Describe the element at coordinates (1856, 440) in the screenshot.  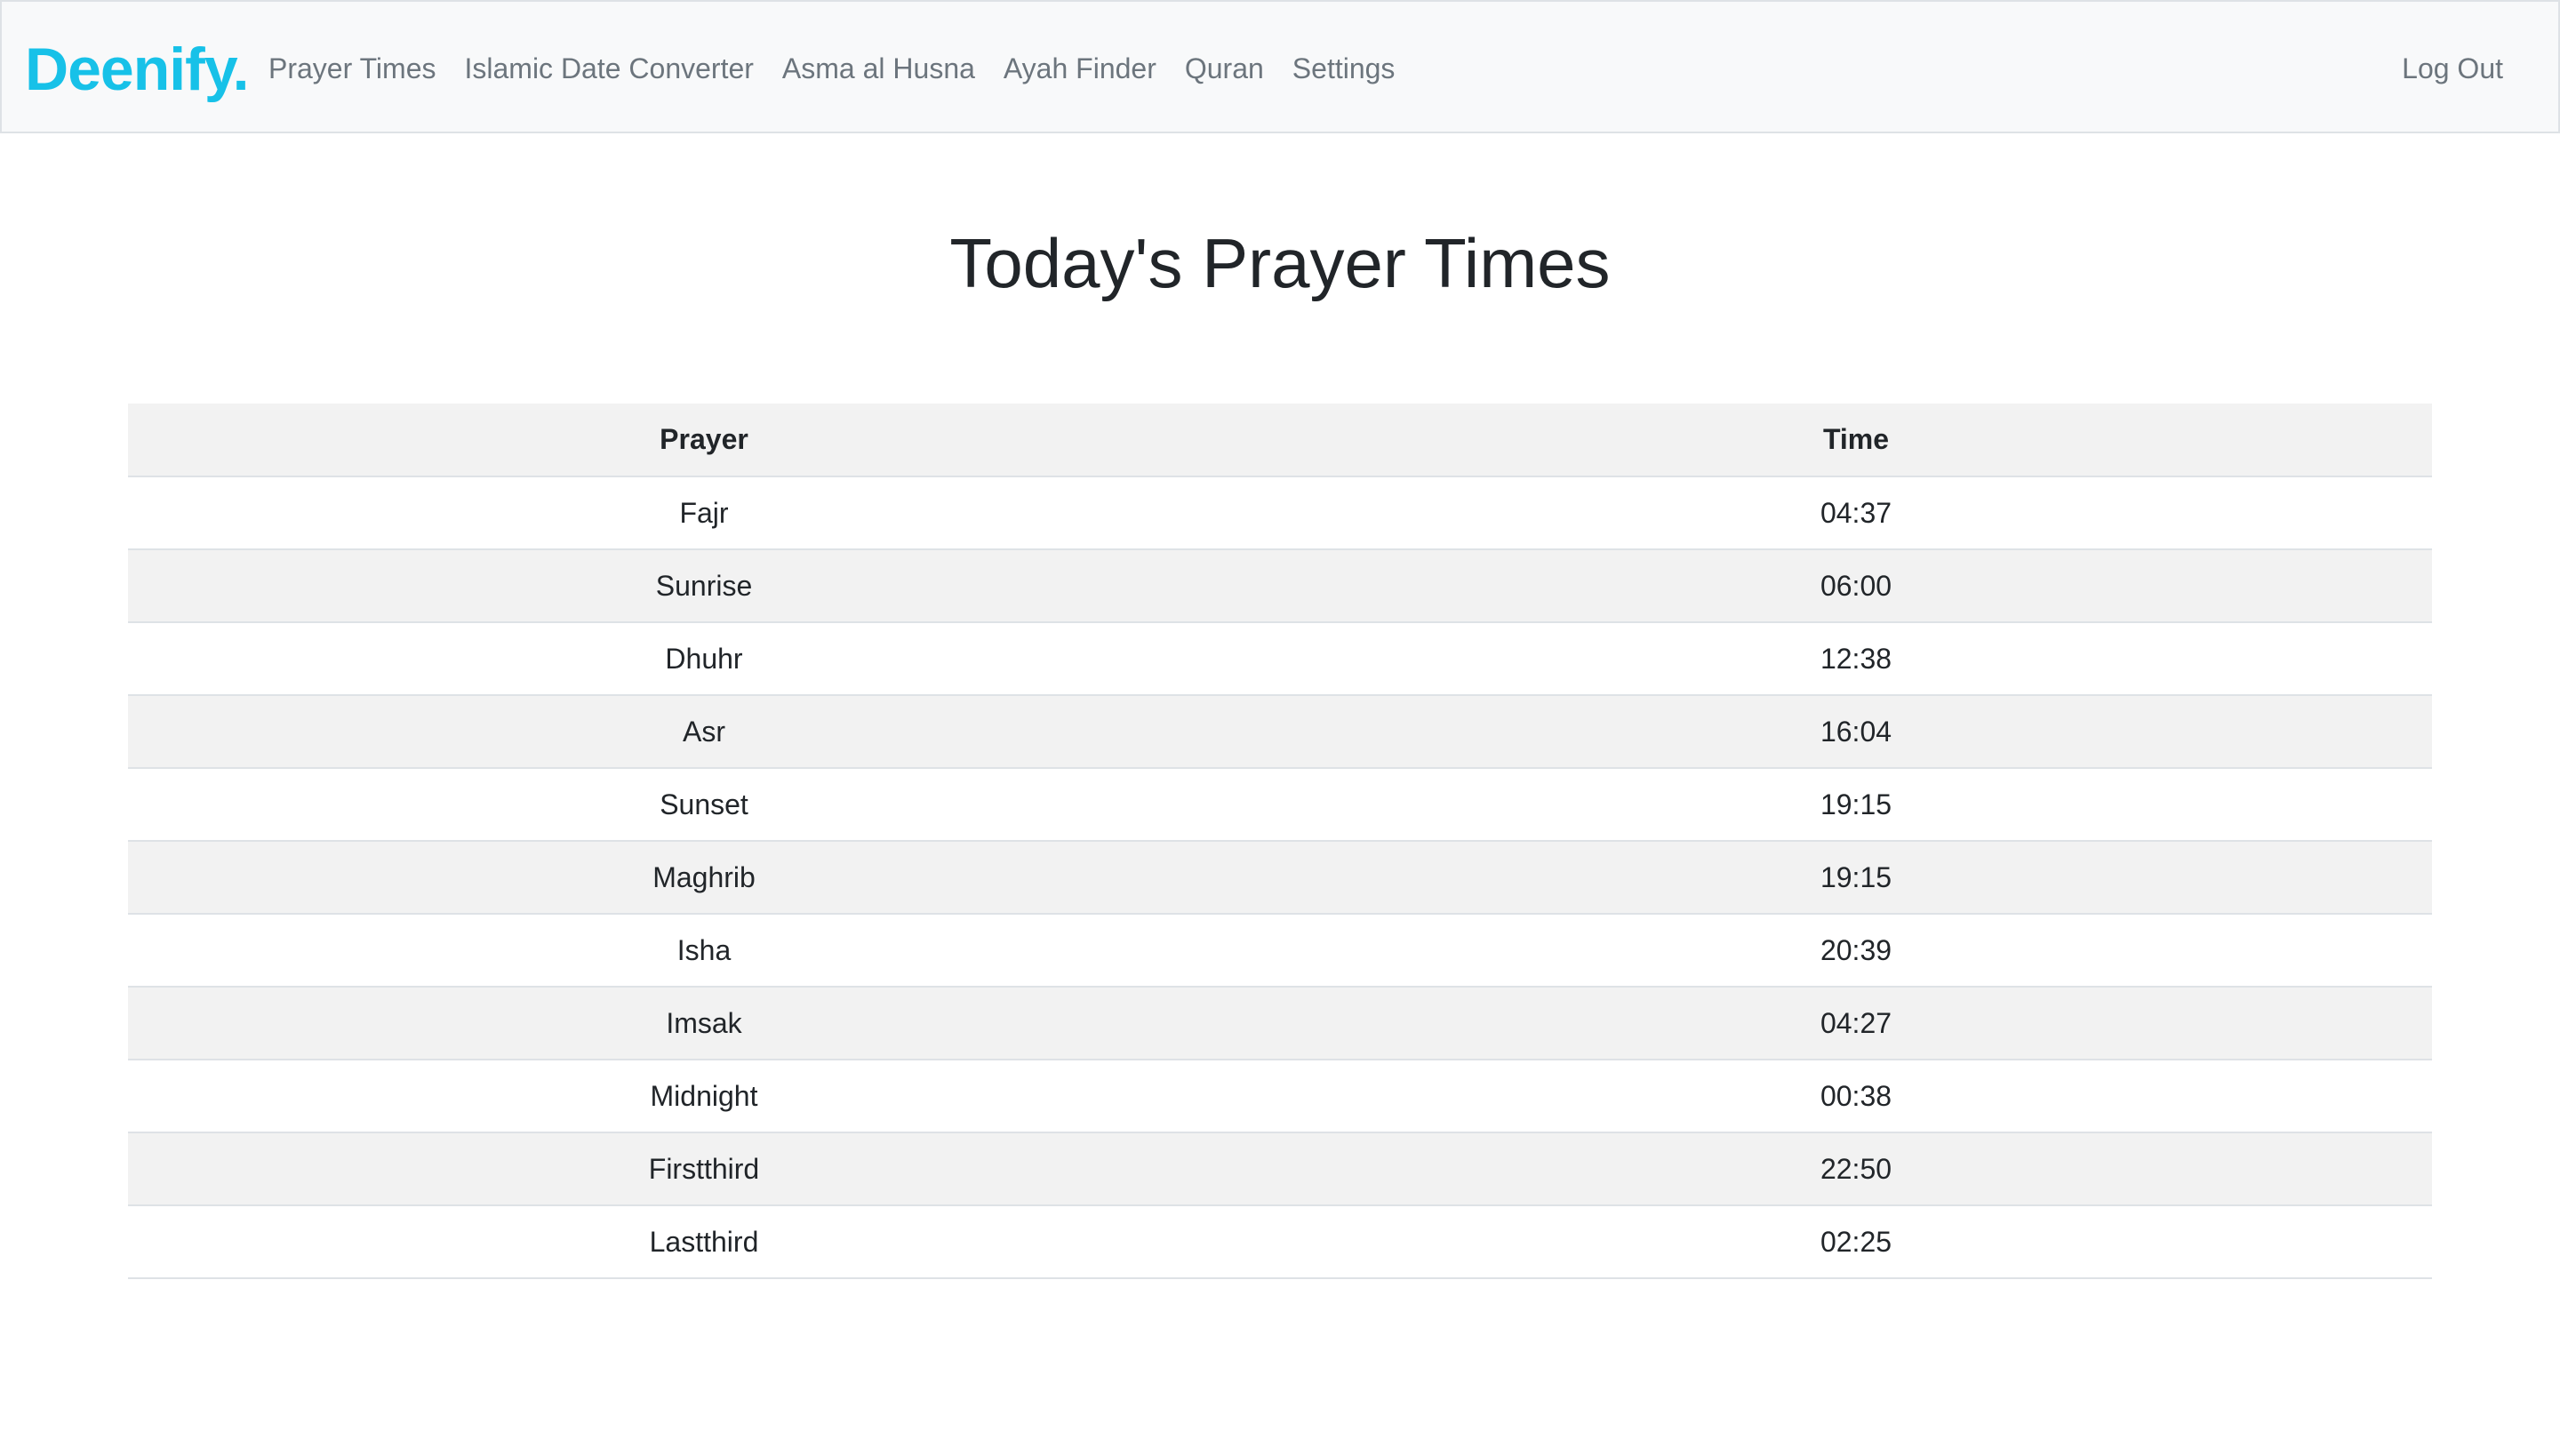
I see `column-header-time: Time` at that location.